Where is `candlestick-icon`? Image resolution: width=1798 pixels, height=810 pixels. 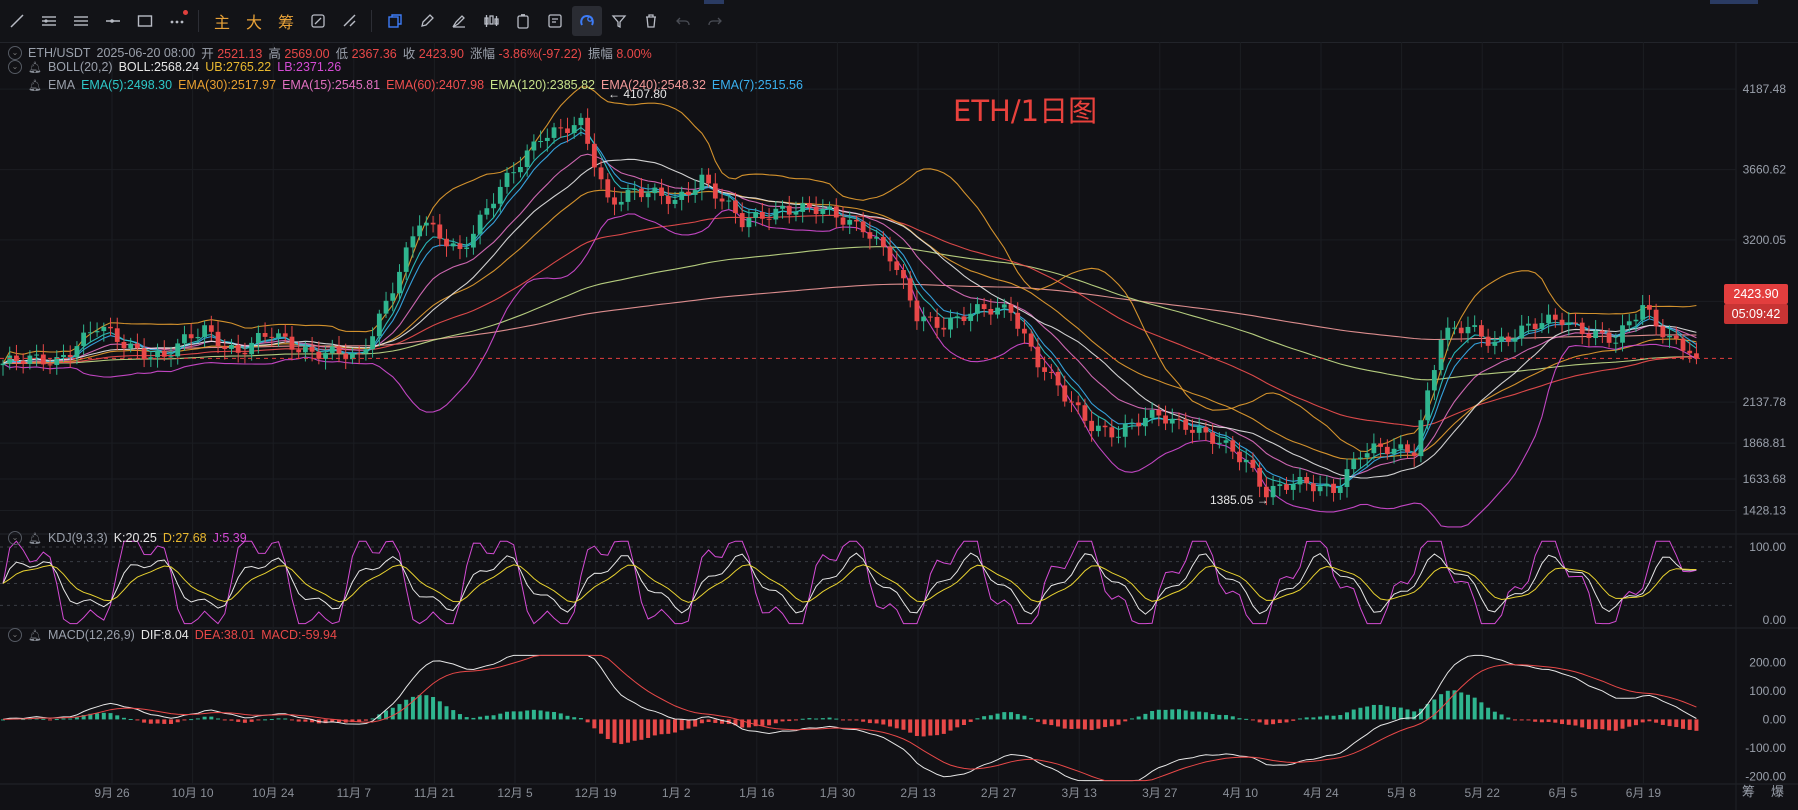
candlestick-icon is located at coordinates (491, 21).